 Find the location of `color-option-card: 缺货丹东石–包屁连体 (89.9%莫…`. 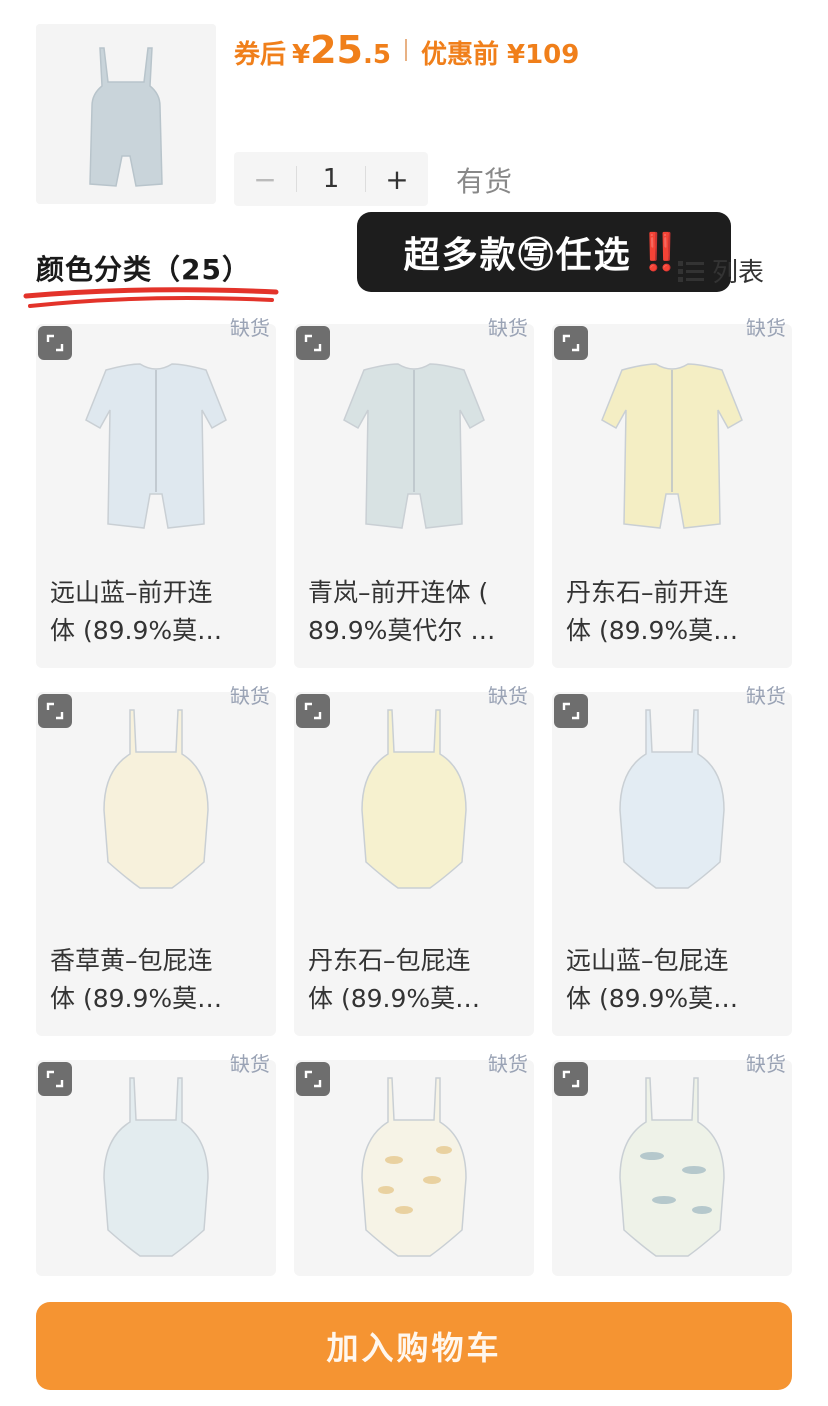

color-option-card: 缺货丹东石–包屁连体 (89.9%莫… is located at coordinates (414, 860).